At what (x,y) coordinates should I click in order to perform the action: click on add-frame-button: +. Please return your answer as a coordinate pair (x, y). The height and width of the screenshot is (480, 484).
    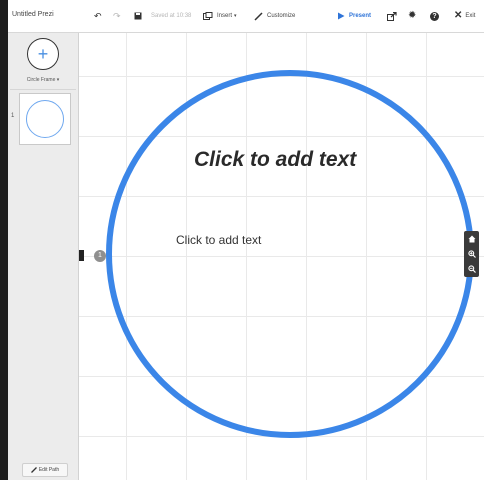
    Looking at the image, I should click on (43, 54).